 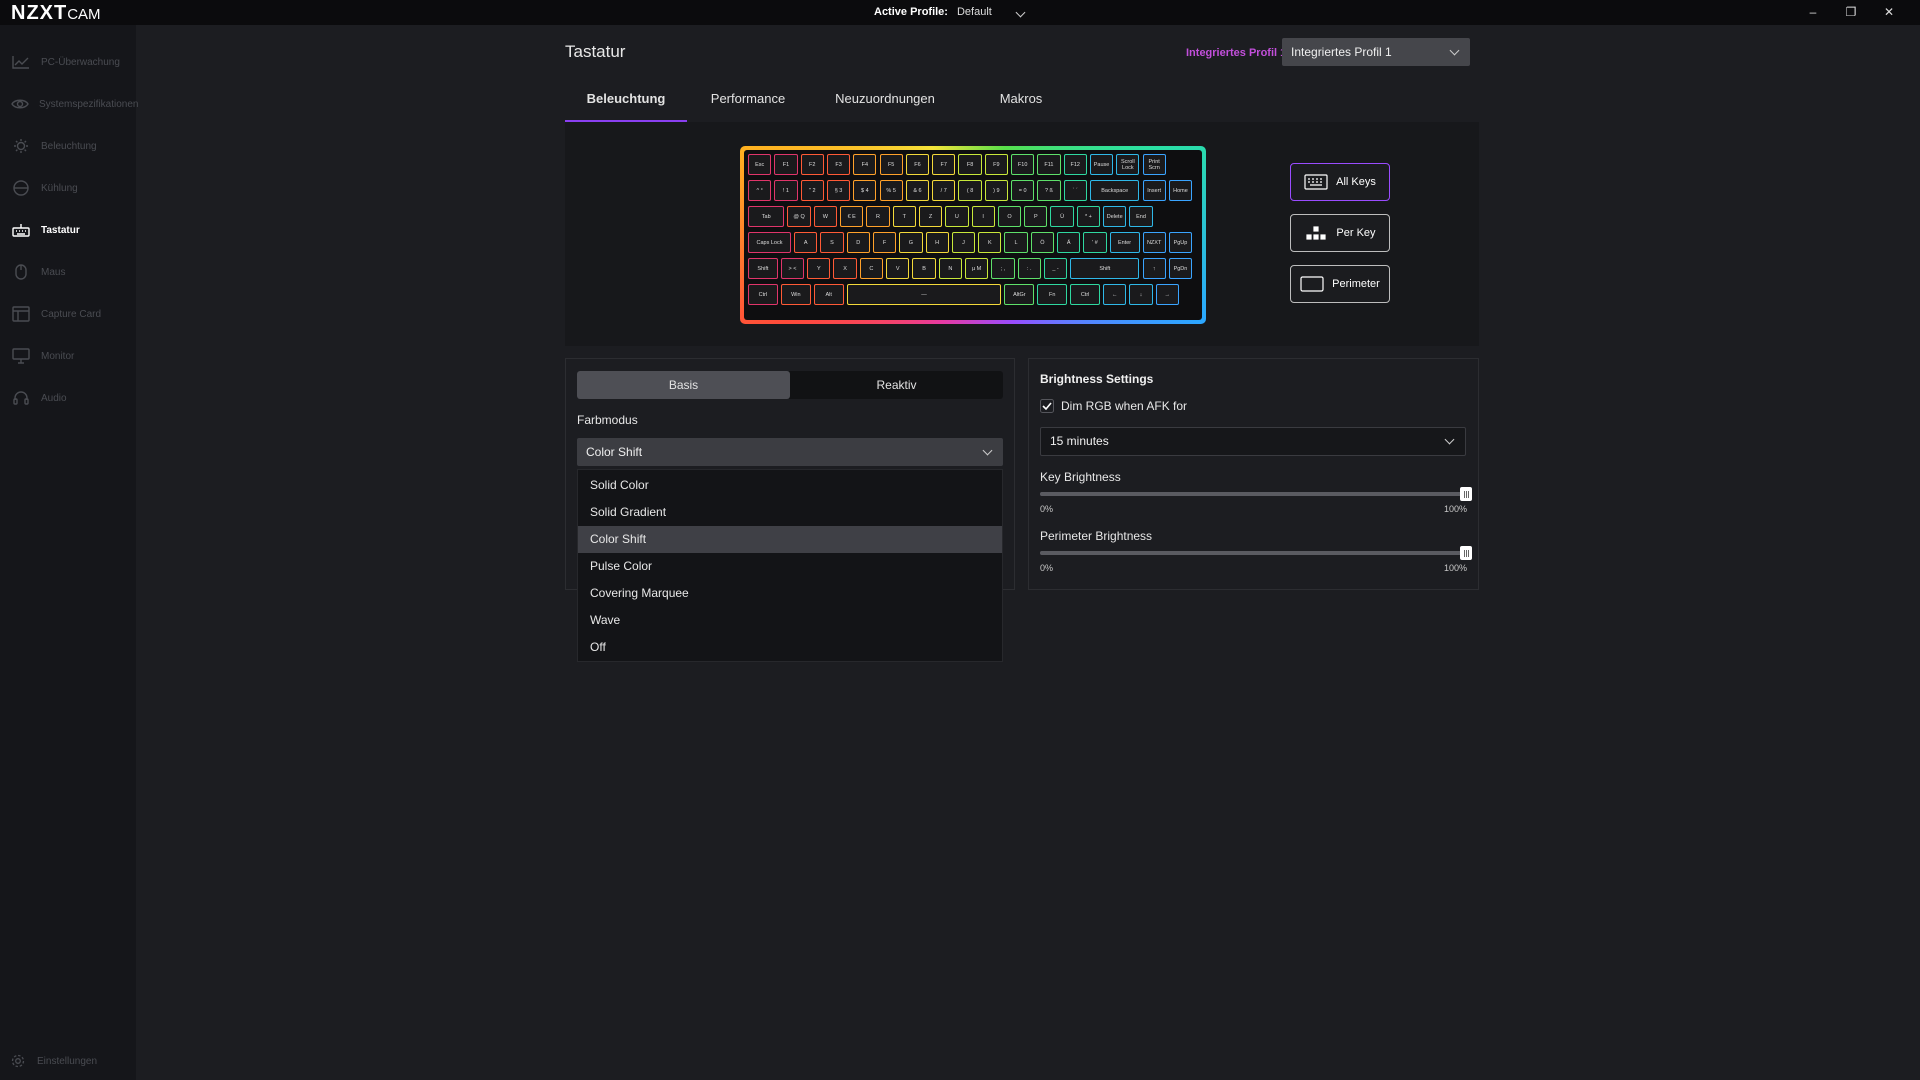 I want to click on keyboard-key: J, so click(x=963, y=242).